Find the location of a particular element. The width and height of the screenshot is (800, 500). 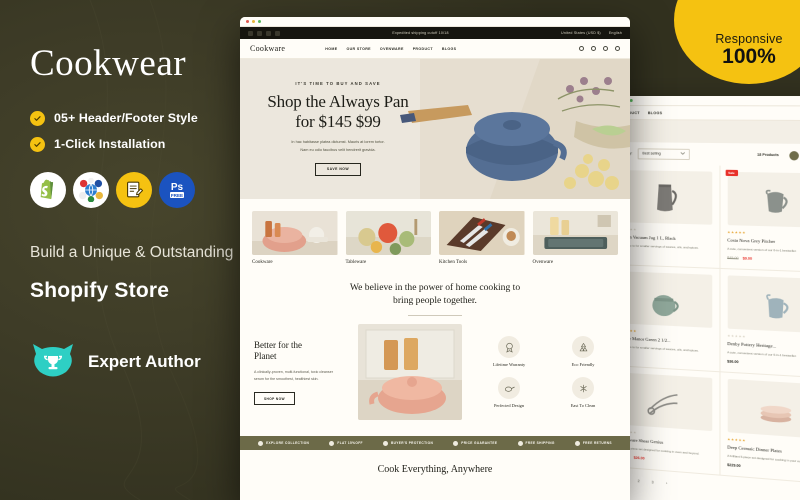

strip-item-flat-15-off: FLAT 15%OFF is located at coordinates (345, 443).